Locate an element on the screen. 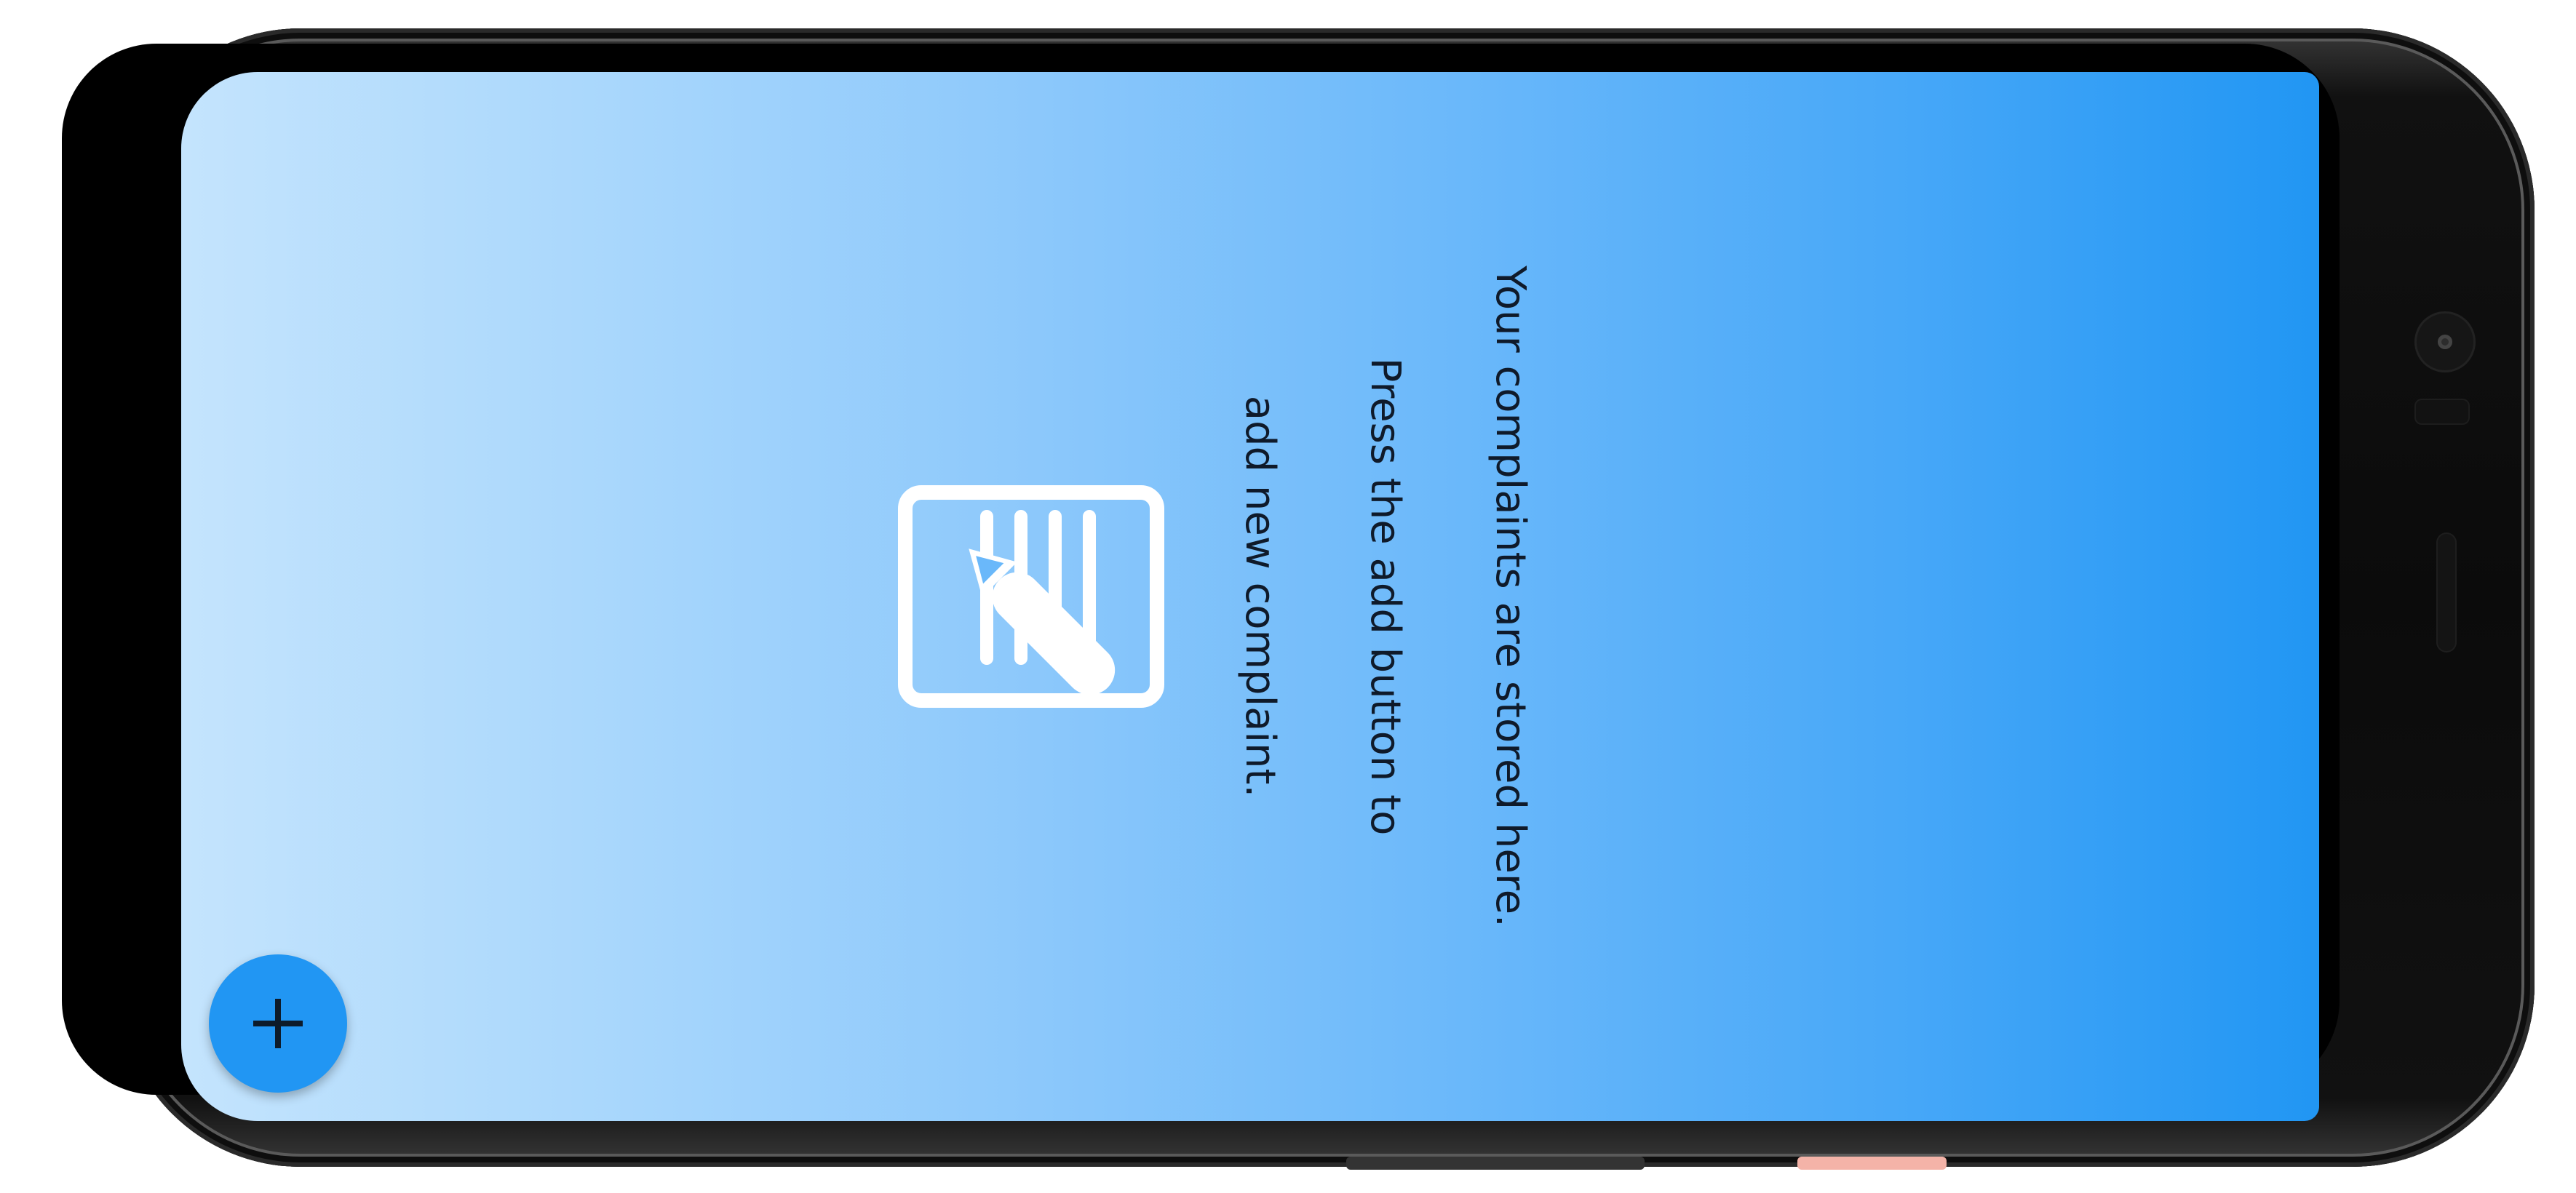 The image size is (2576, 1193). empty-state-line-2: Press the add button to is located at coordinates (1385, 596).